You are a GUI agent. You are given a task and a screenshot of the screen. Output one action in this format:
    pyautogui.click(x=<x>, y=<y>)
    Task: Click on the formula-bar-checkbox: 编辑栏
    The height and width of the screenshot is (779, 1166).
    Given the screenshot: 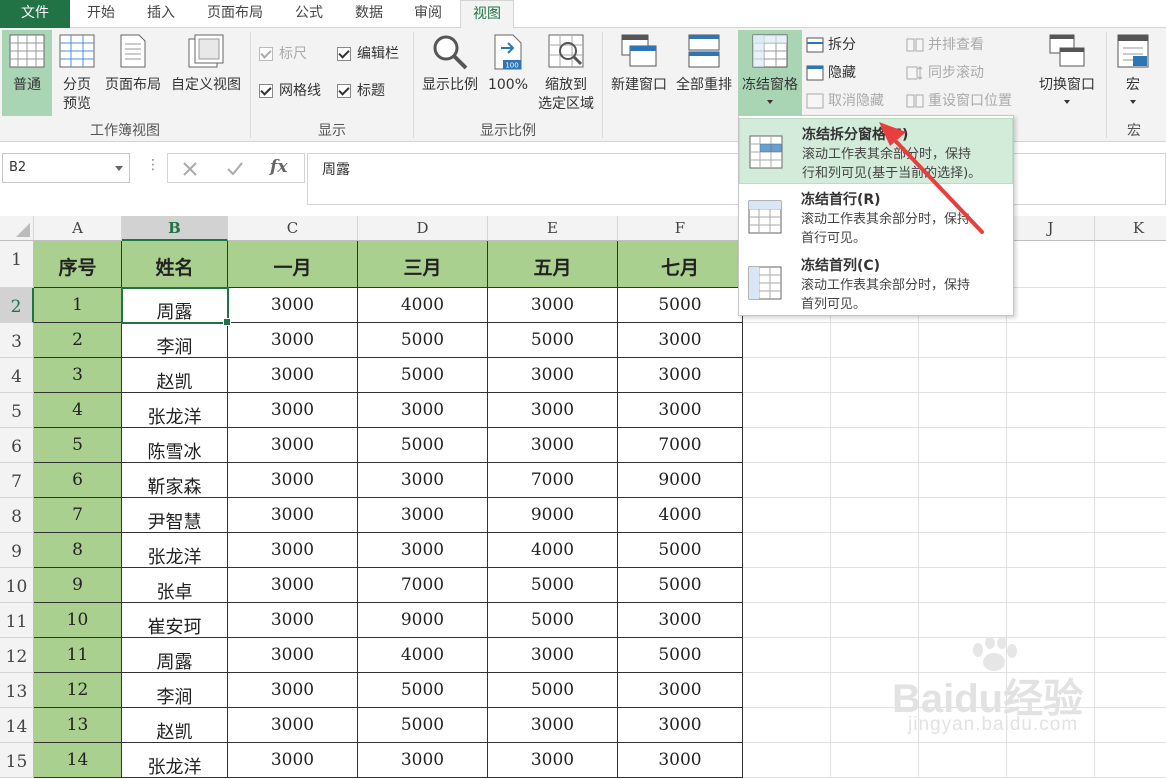 What is the action you would take?
    pyautogui.click(x=372, y=54)
    